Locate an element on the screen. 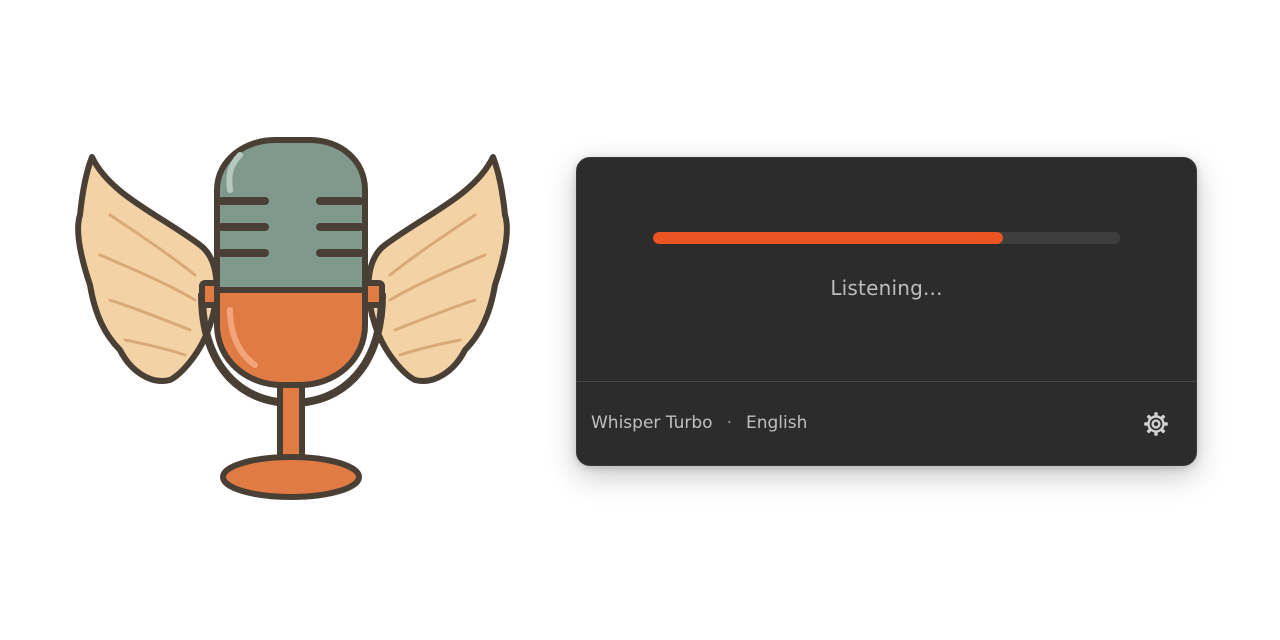 The image size is (1280, 640). model-label: Whisper Turbo is located at coordinates (652, 423).